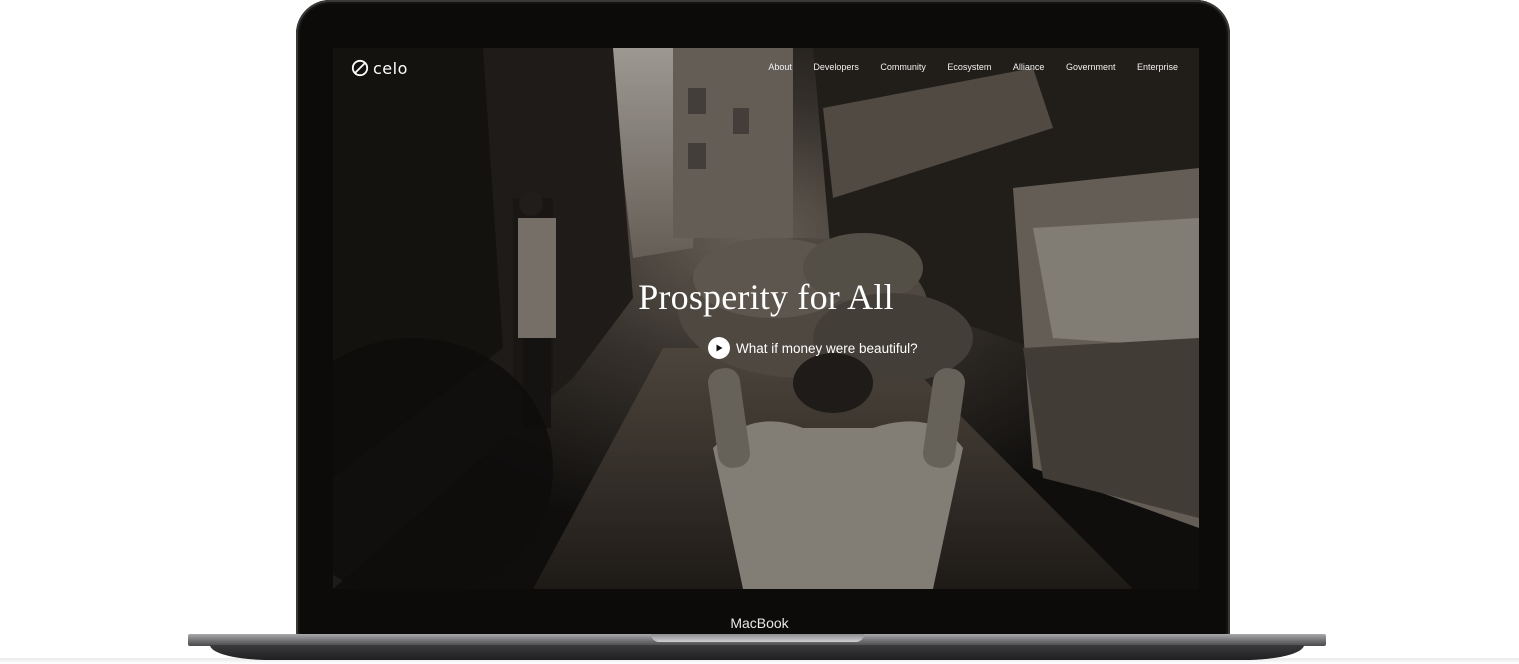  I want to click on laptop-hinge-notch, so click(757, 638).